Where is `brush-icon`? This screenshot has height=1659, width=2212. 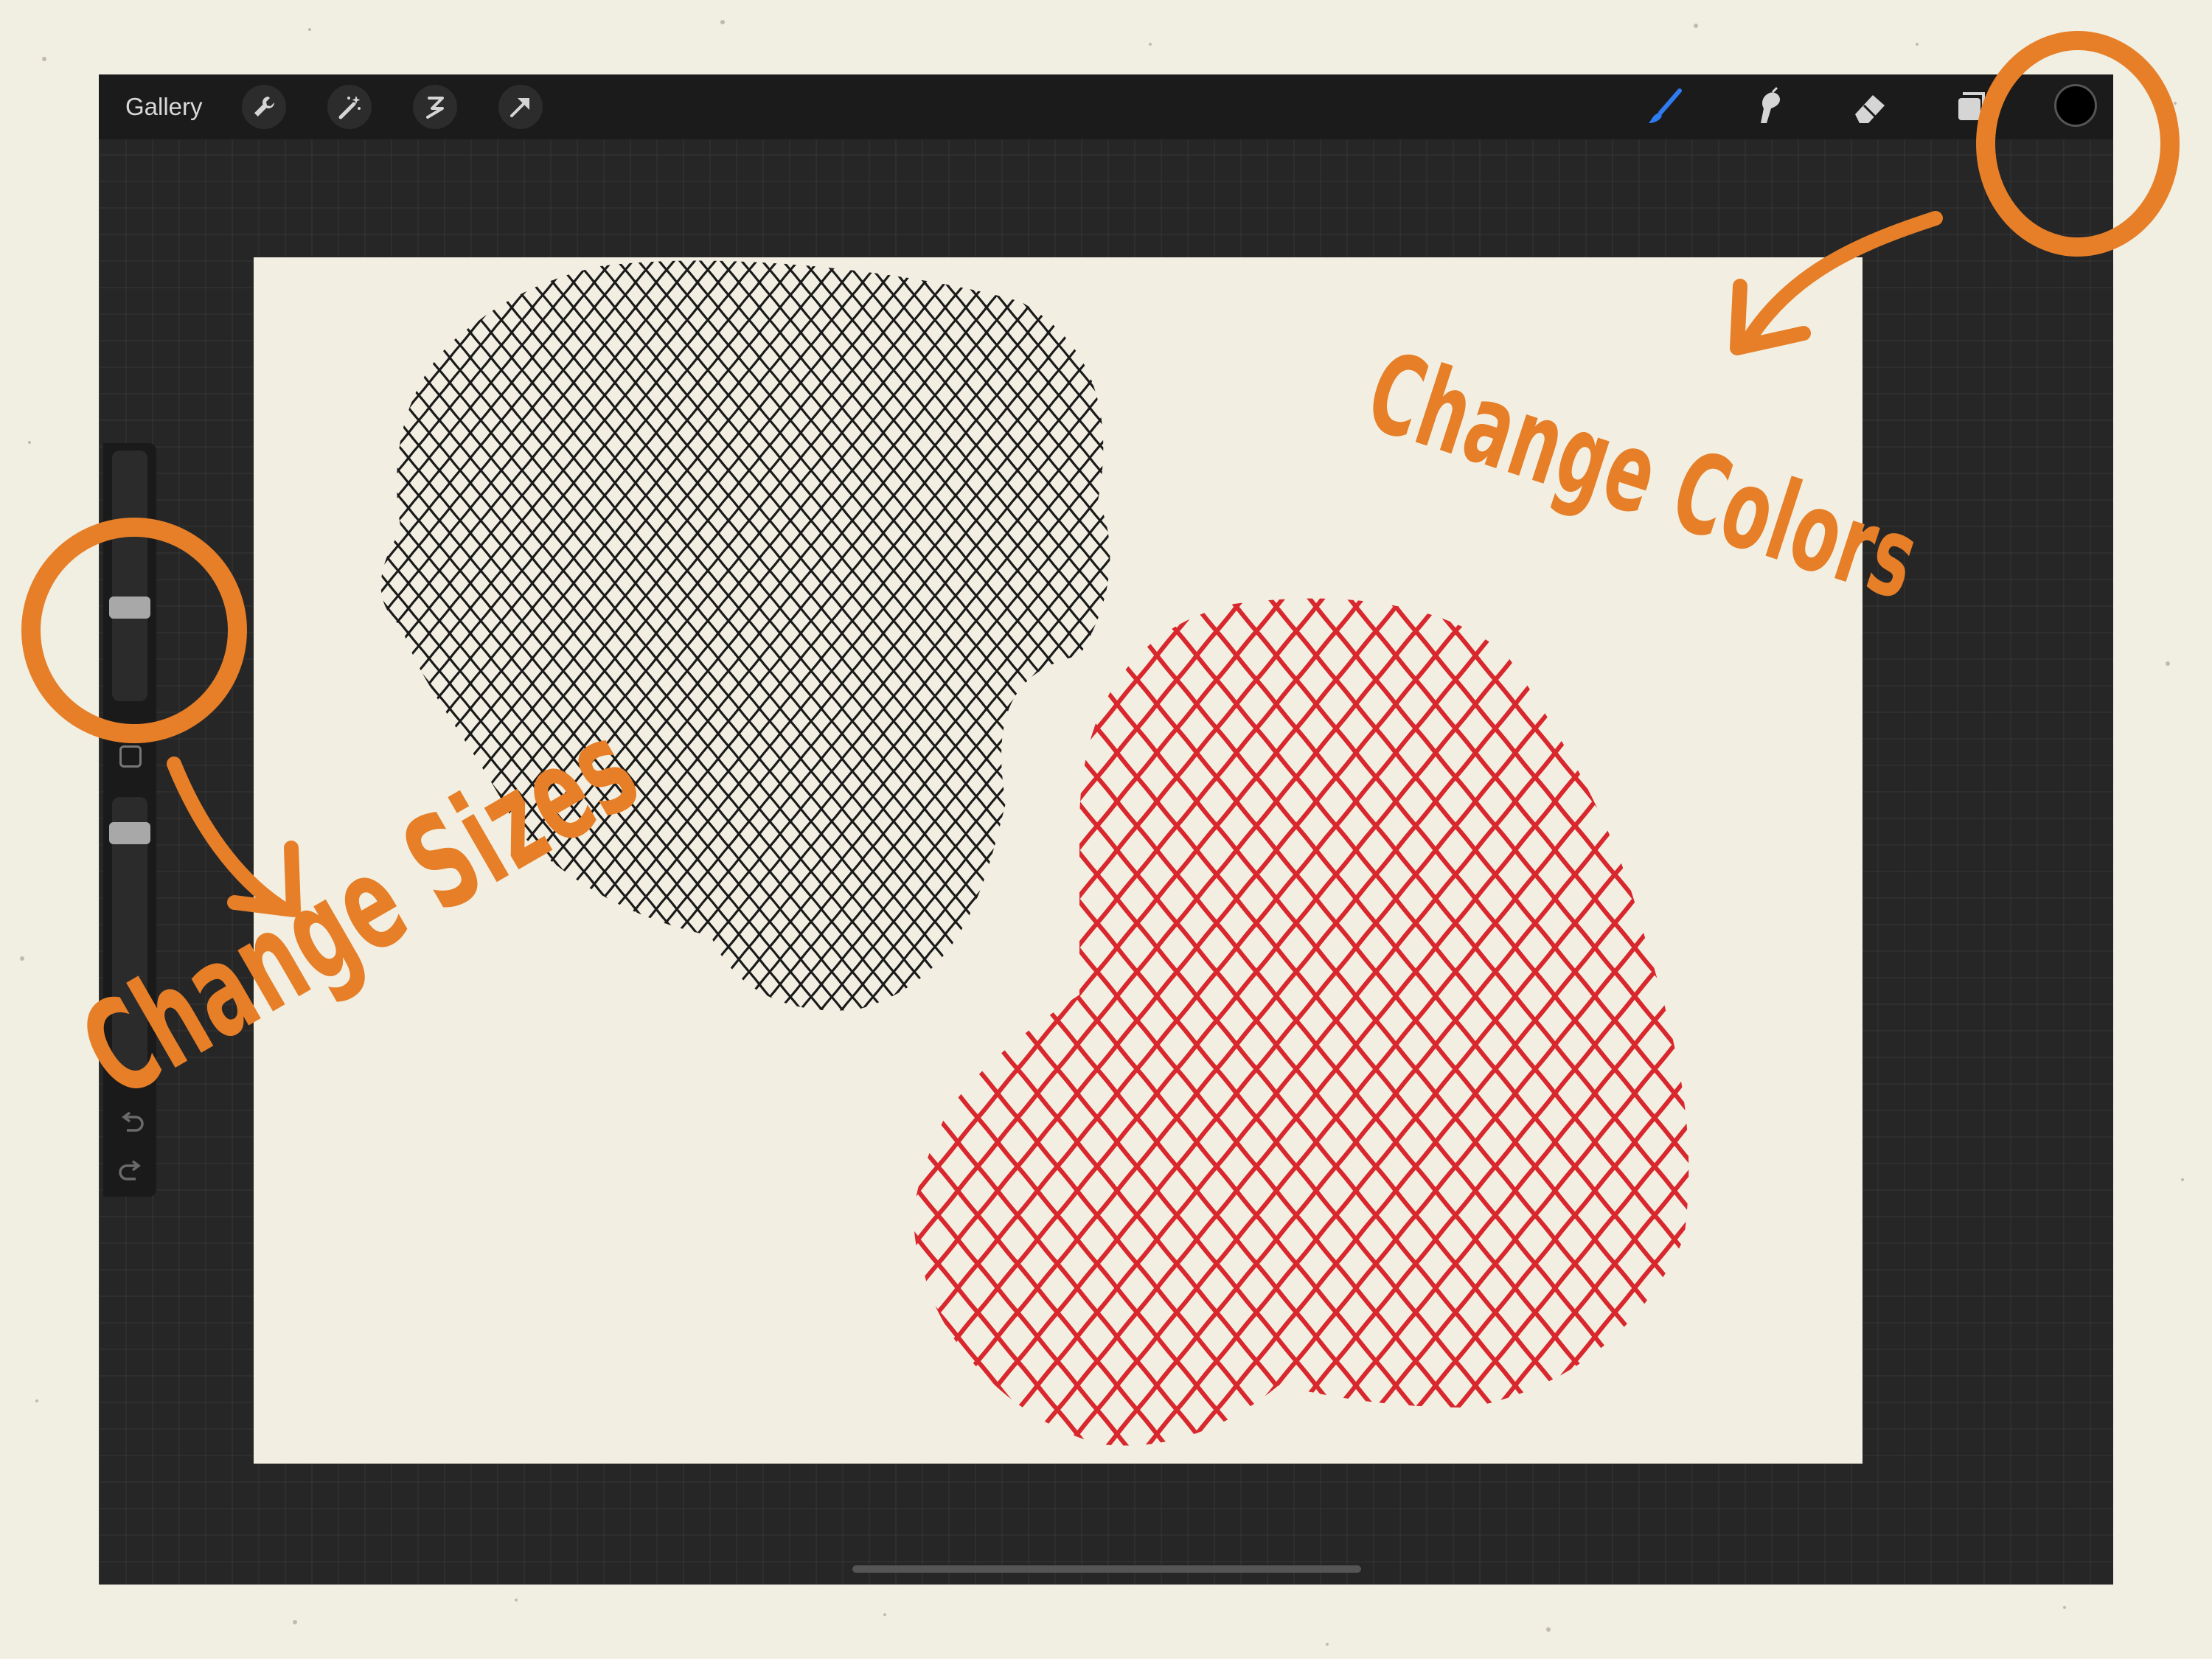
brush-icon is located at coordinates (1665, 107).